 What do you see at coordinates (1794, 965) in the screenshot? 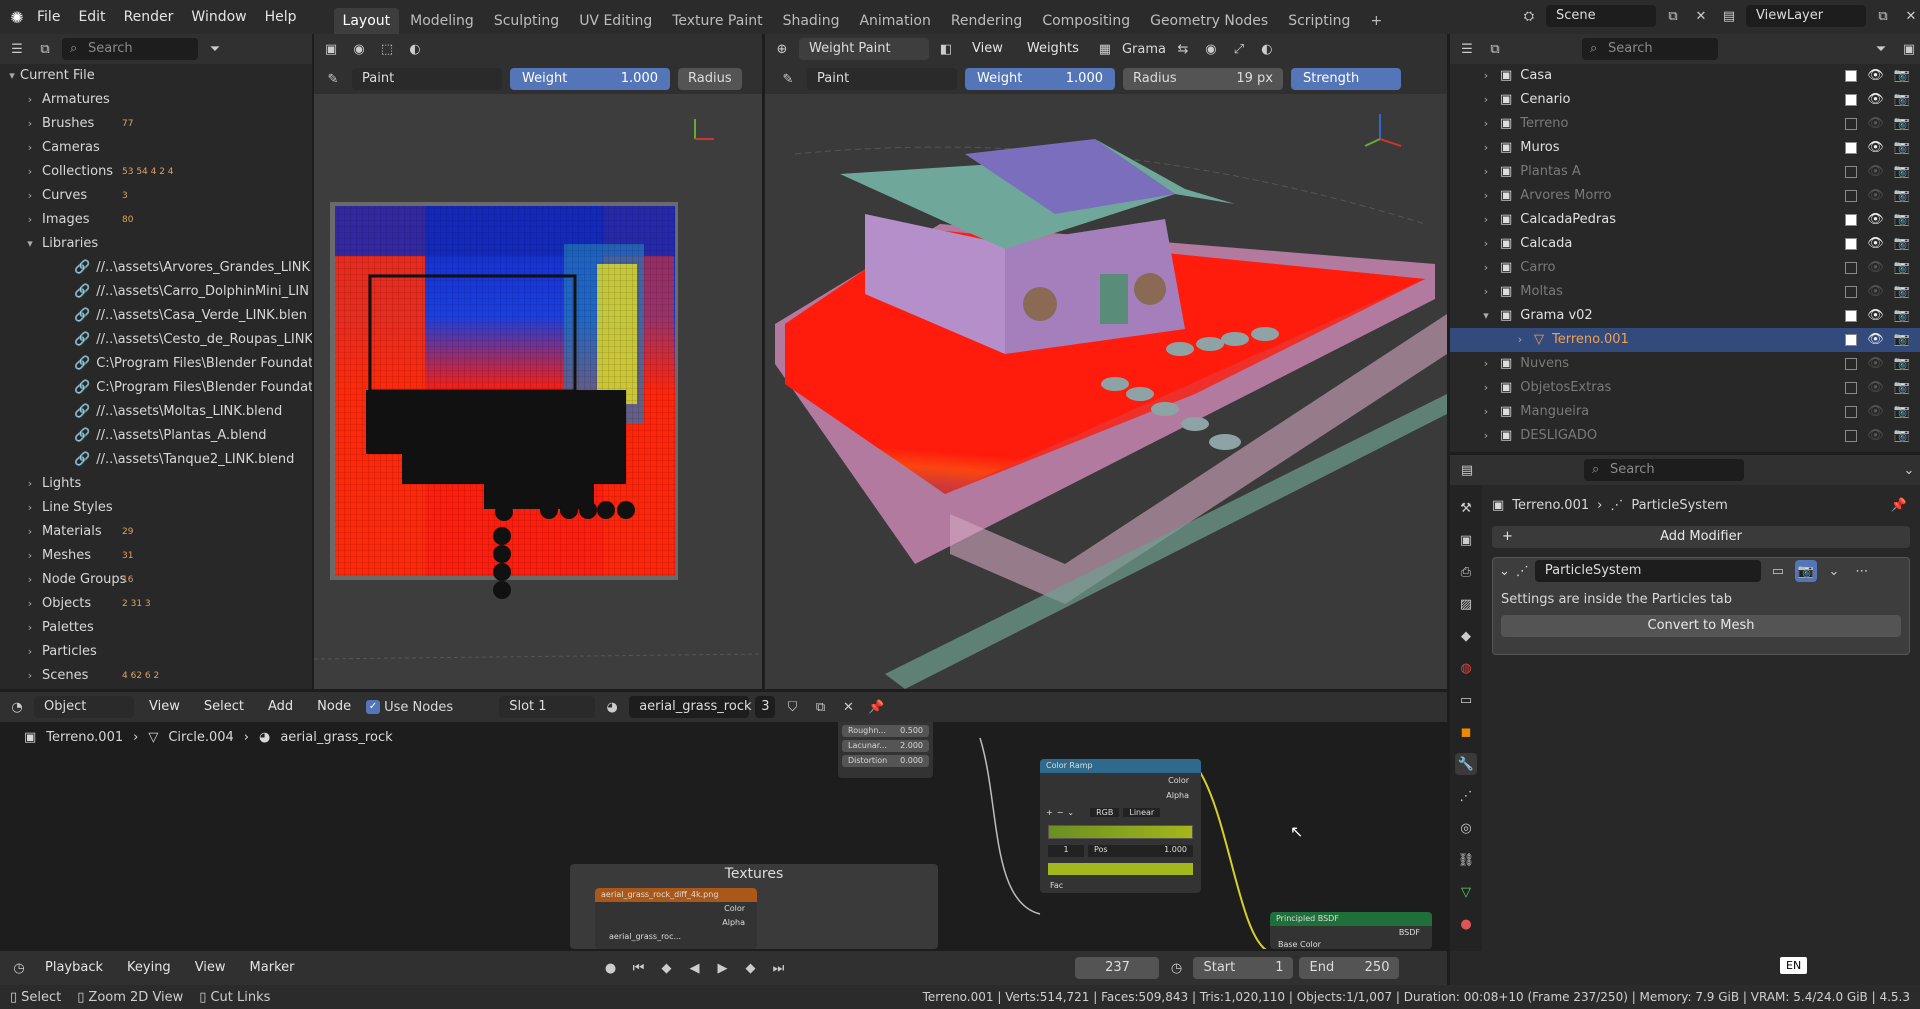
I see `language-indicator: EN` at bounding box center [1794, 965].